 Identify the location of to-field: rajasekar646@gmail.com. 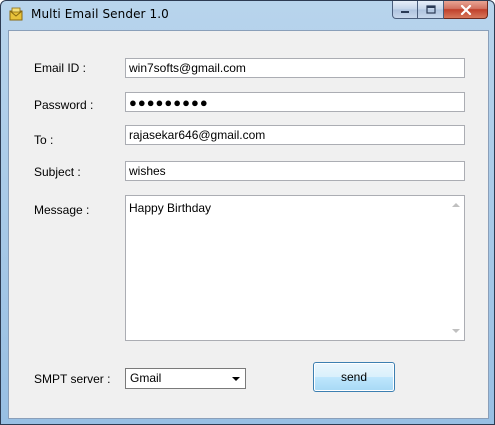
(295, 135).